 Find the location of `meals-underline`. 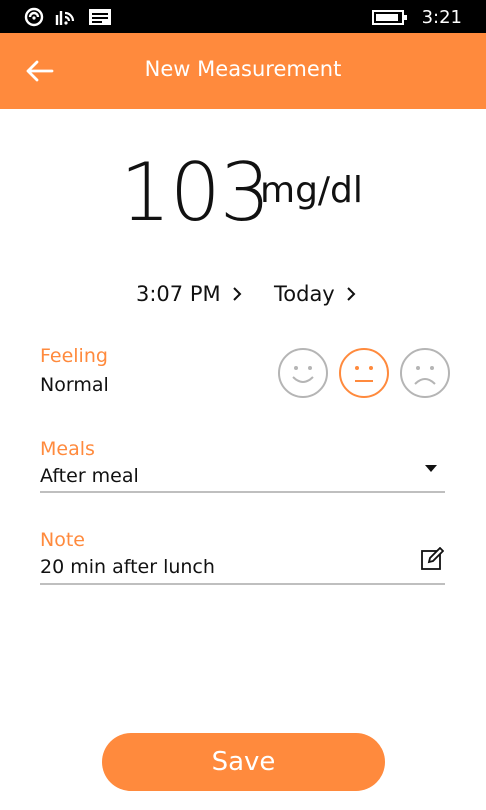

meals-underline is located at coordinates (242, 492).